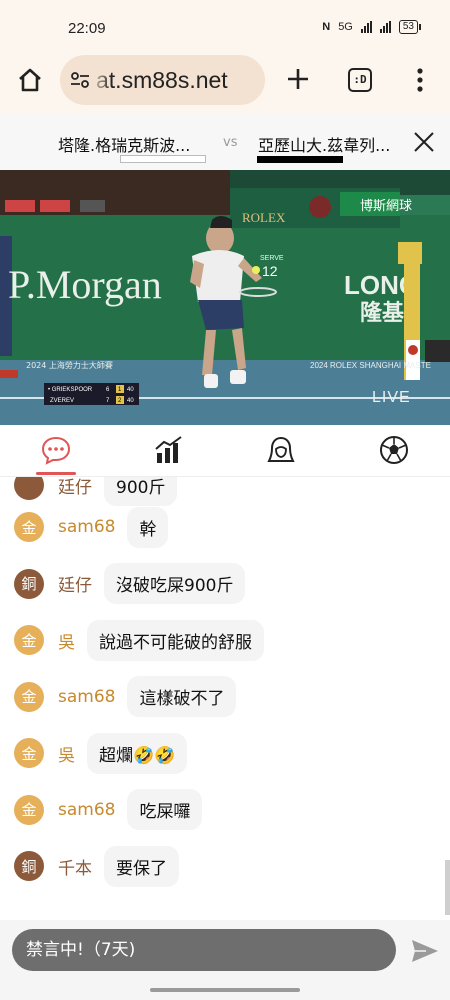 The image size is (450, 1000). I want to click on longi-cn-banner: 隆基, so click(382, 313).